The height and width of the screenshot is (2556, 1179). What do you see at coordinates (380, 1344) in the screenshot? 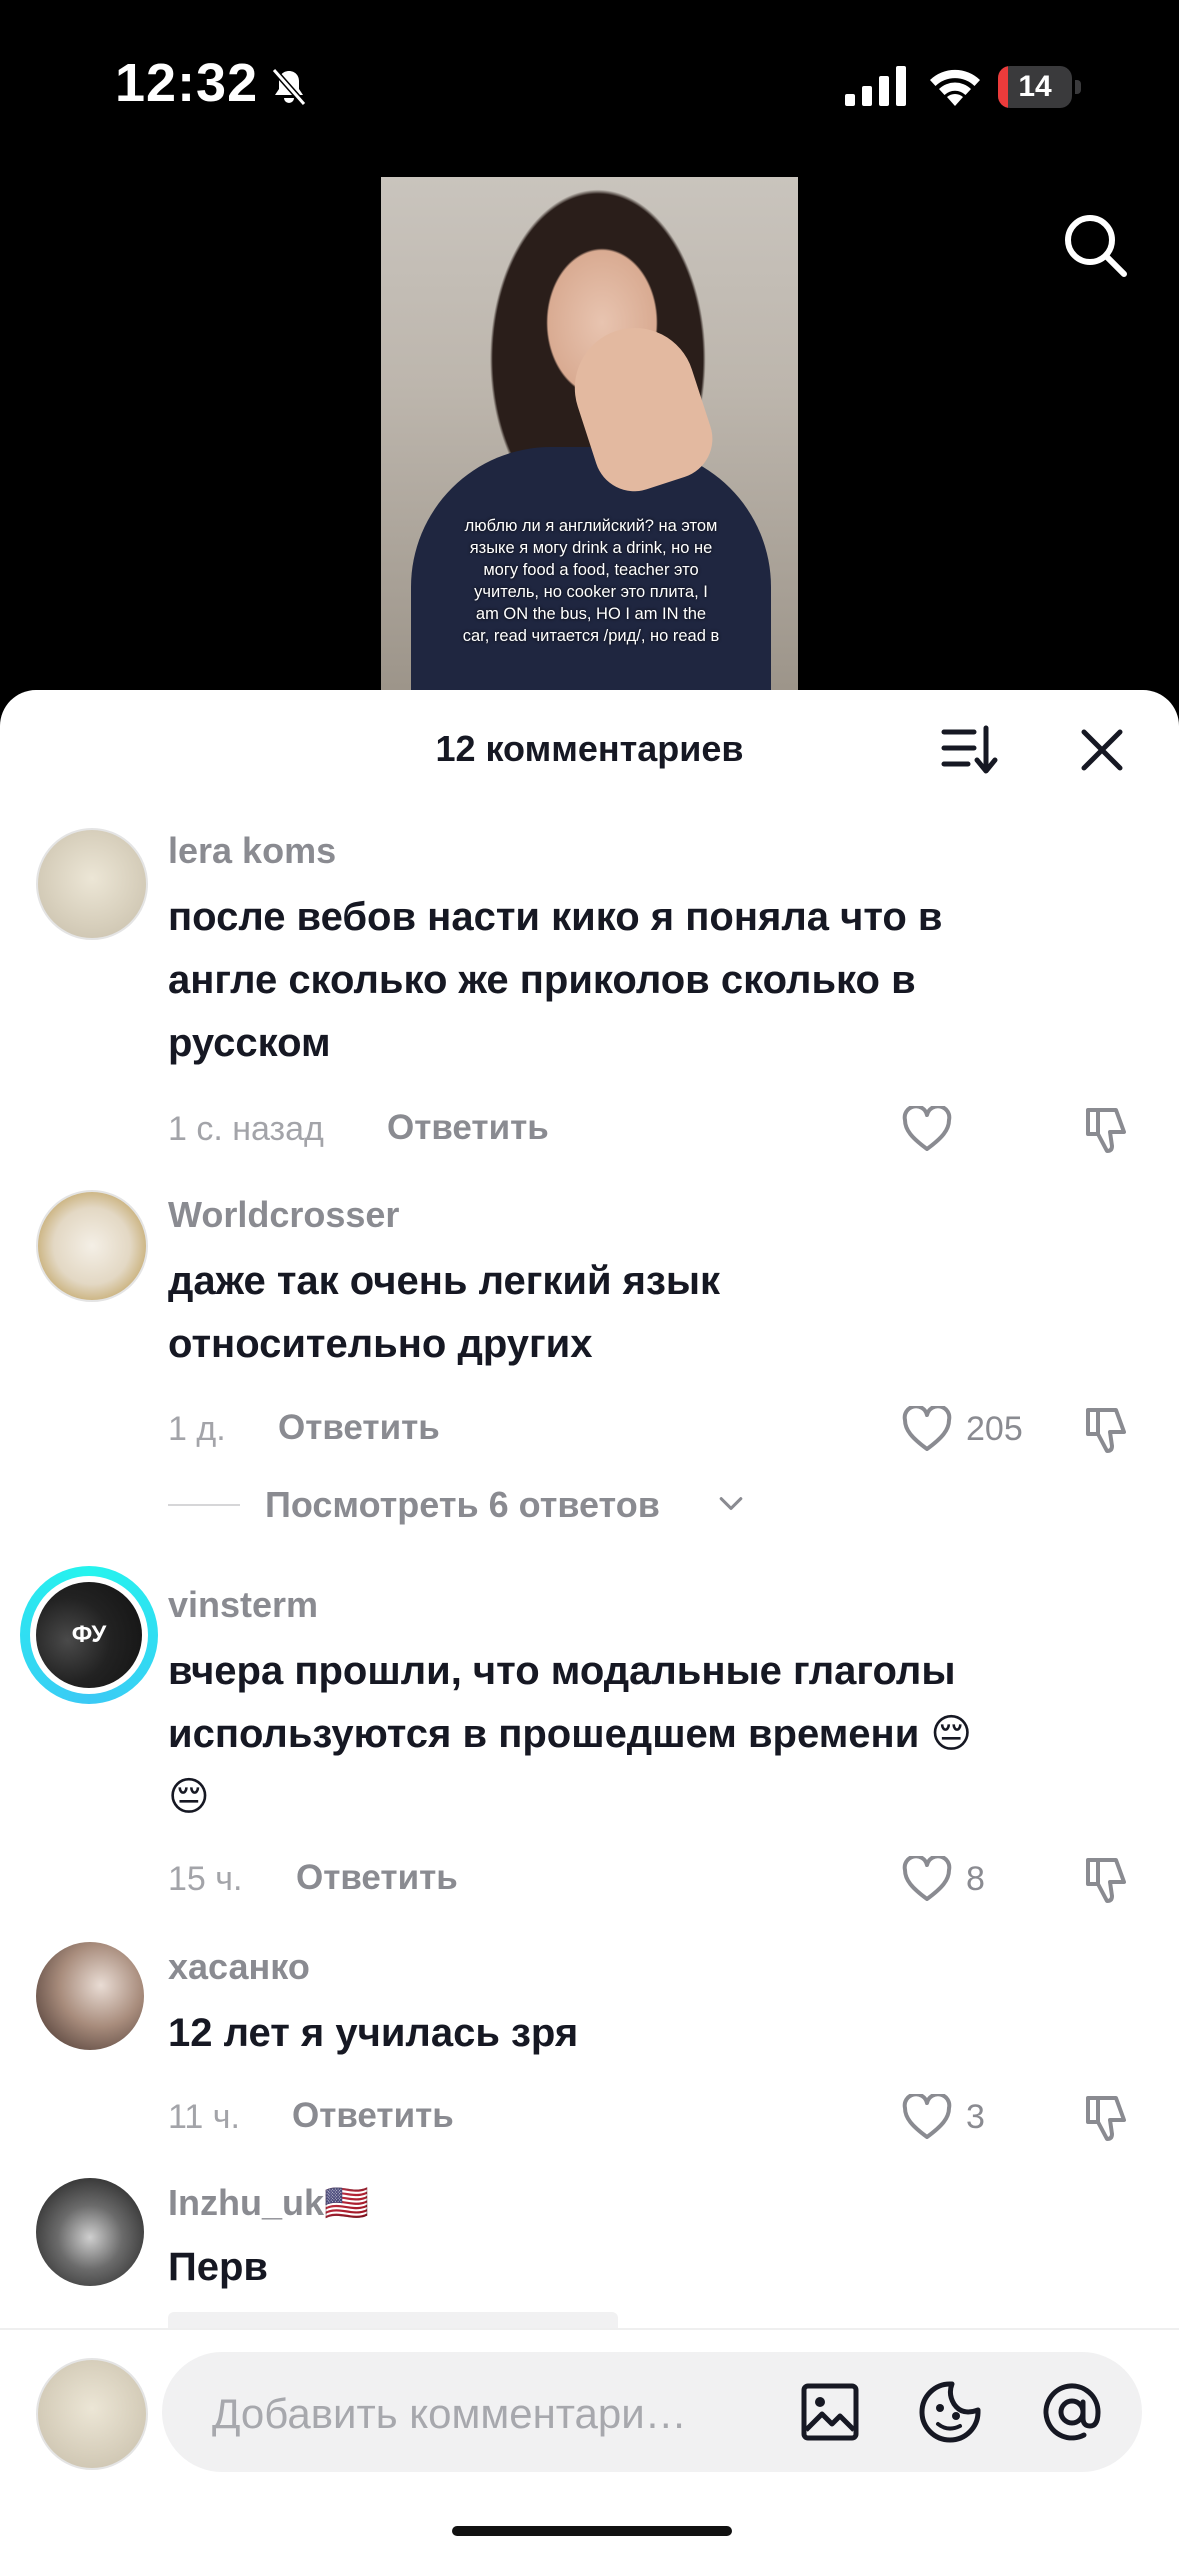
I see `comment-text-line: относительно других` at bounding box center [380, 1344].